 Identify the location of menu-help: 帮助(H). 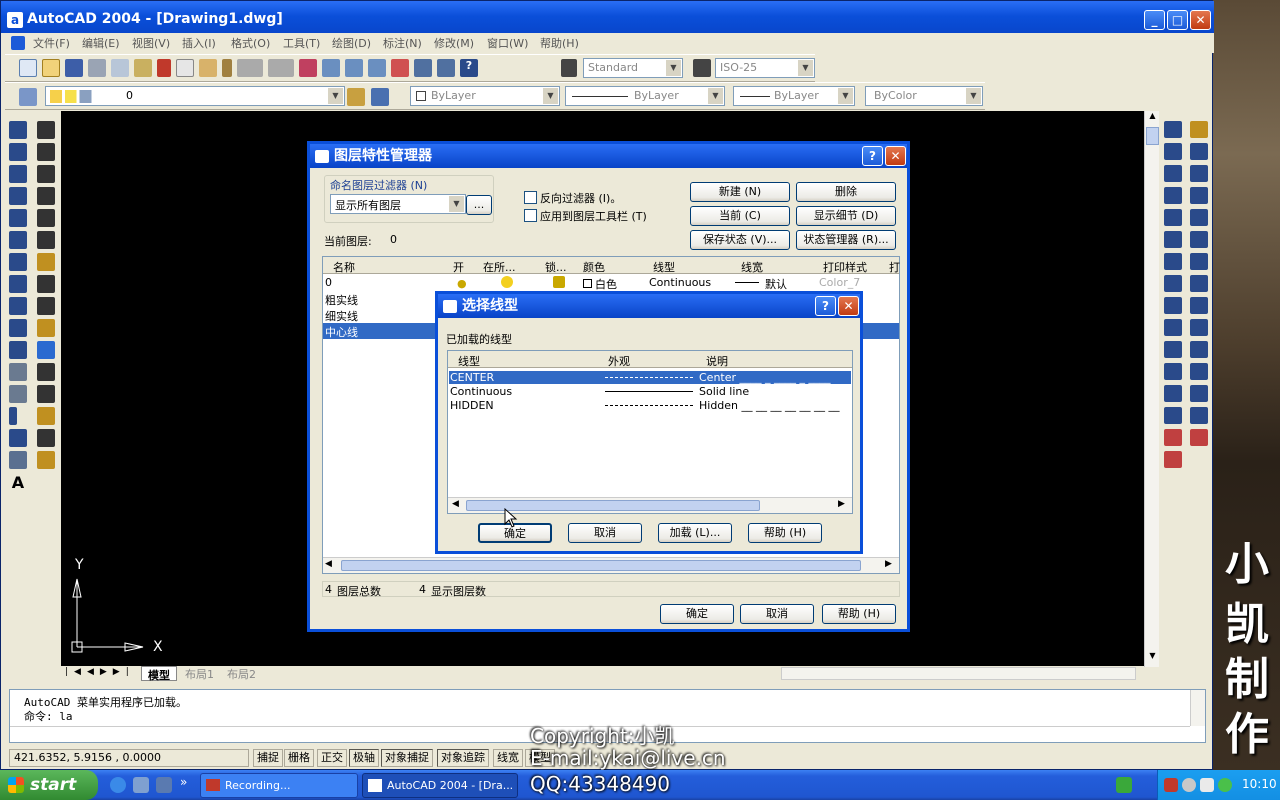
(559, 43).